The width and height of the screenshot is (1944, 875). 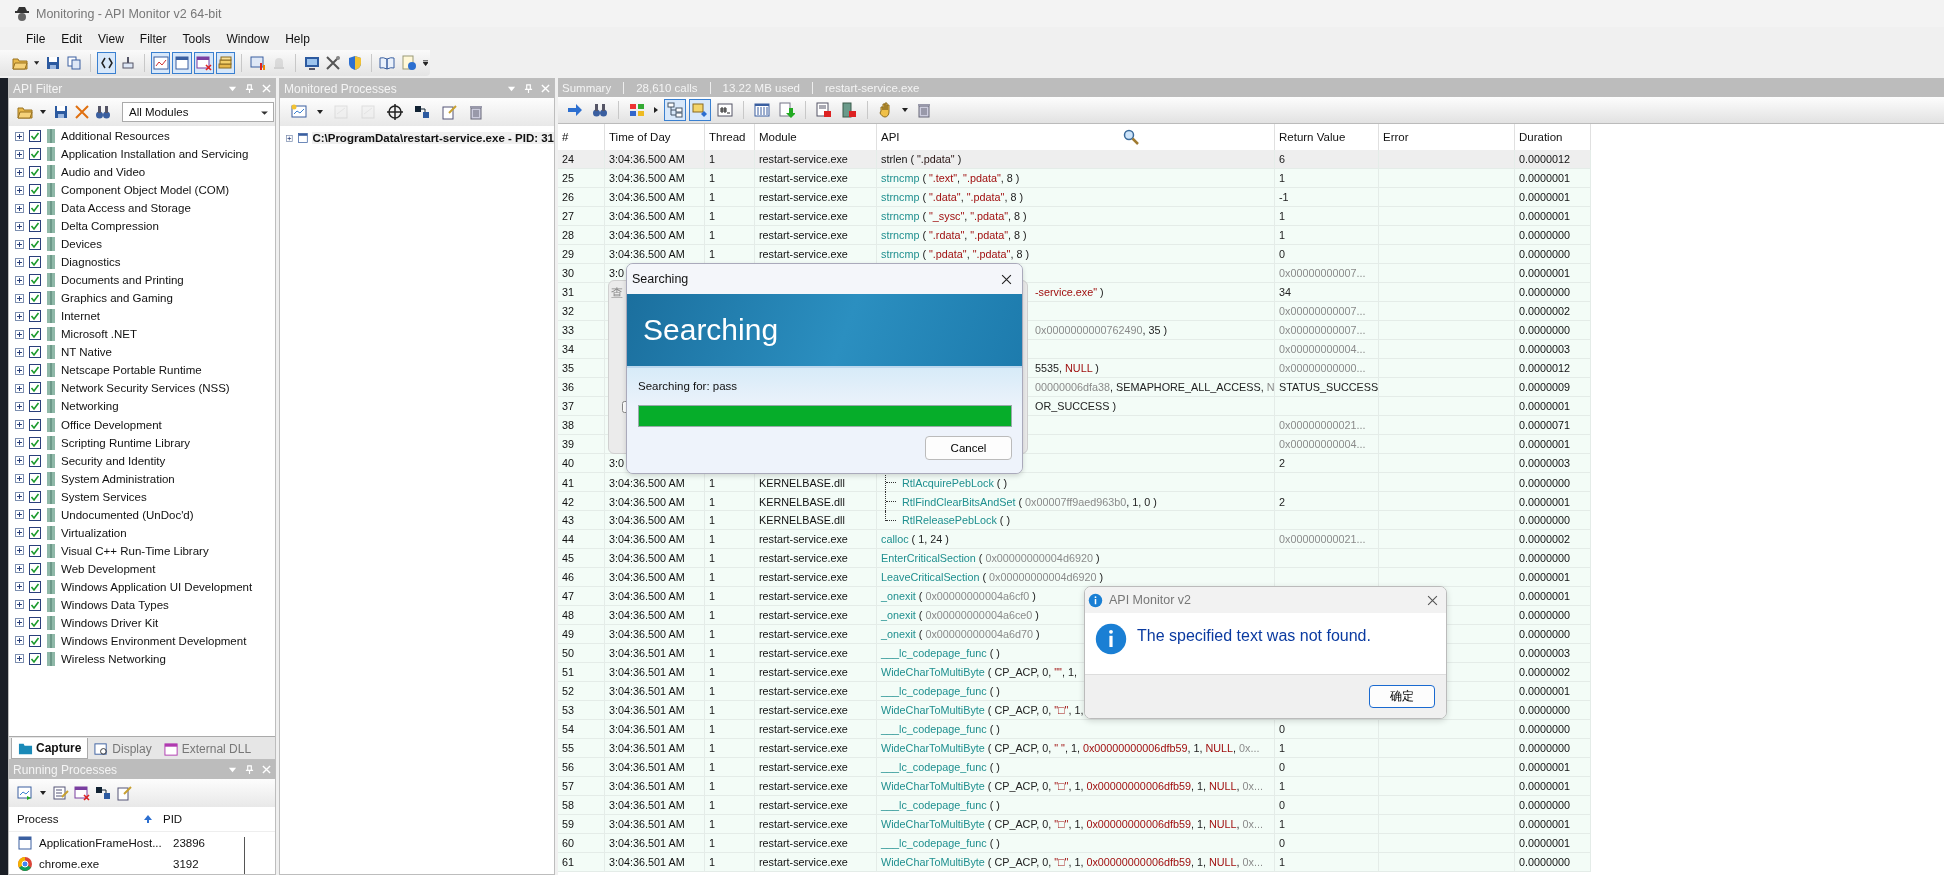 I want to click on table-row: 45 3:04:36.500 AM 1 restart-service.exe EnterCriticalSection ( 0x00000000004d6920 ) 0.0000000, so click(x=1074, y=558).